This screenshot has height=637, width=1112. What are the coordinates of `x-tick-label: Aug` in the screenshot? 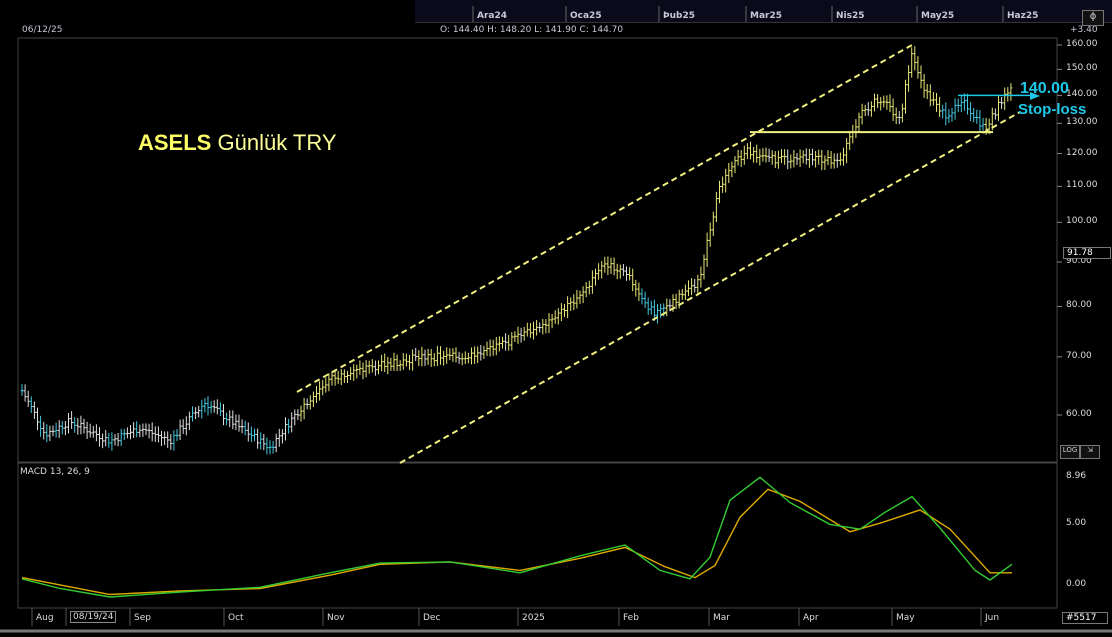 It's located at (45, 618).